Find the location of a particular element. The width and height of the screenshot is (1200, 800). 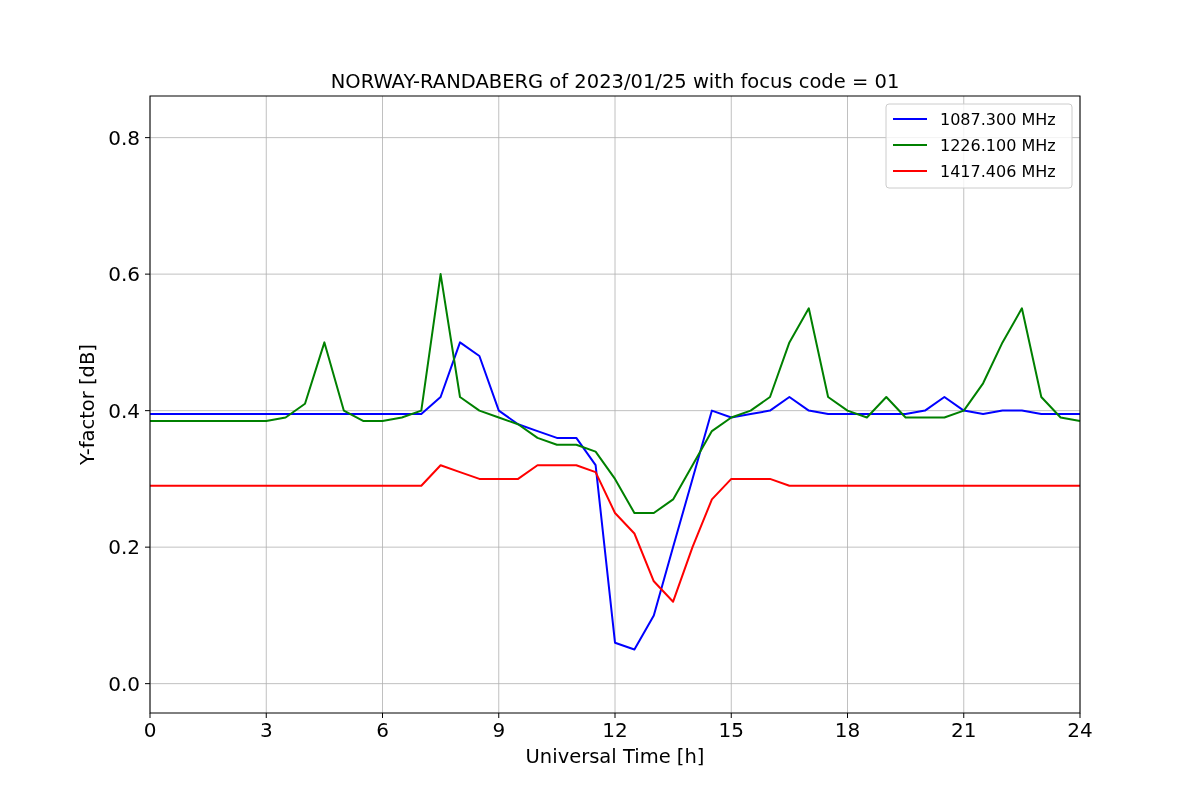

tick-label: 9 is located at coordinates (499, 730).